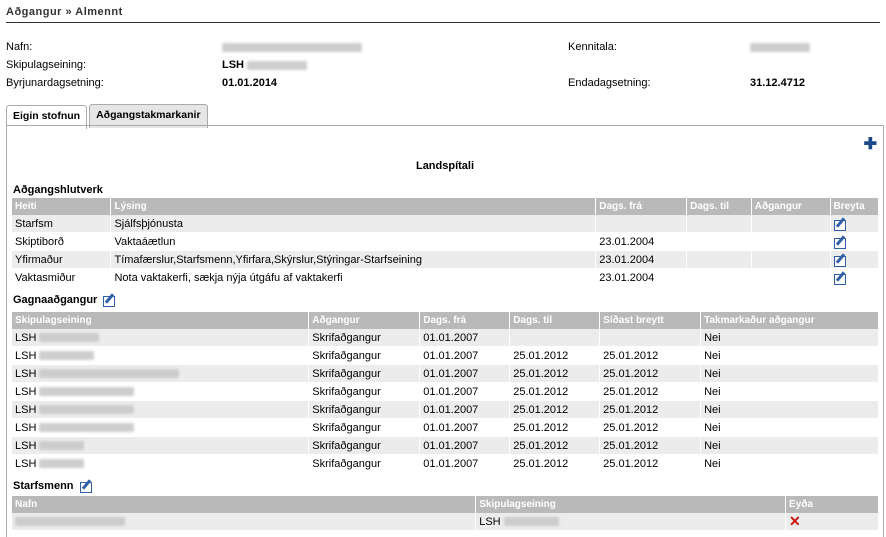 The height and width of the screenshot is (537, 886). Describe the element at coordinates (244, 522) in the screenshot. I see `employee-name-redacted` at that location.